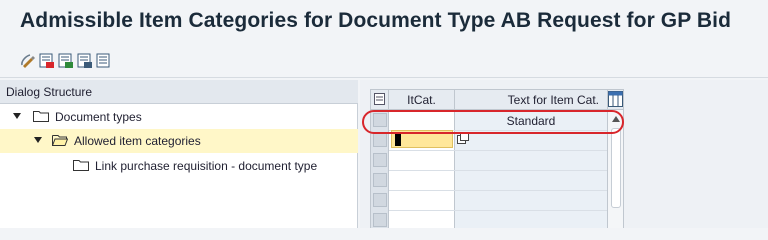 The height and width of the screenshot is (240, 768). I want to click on table-header: ItCat. Text for Item Cat., so click(497, 100).